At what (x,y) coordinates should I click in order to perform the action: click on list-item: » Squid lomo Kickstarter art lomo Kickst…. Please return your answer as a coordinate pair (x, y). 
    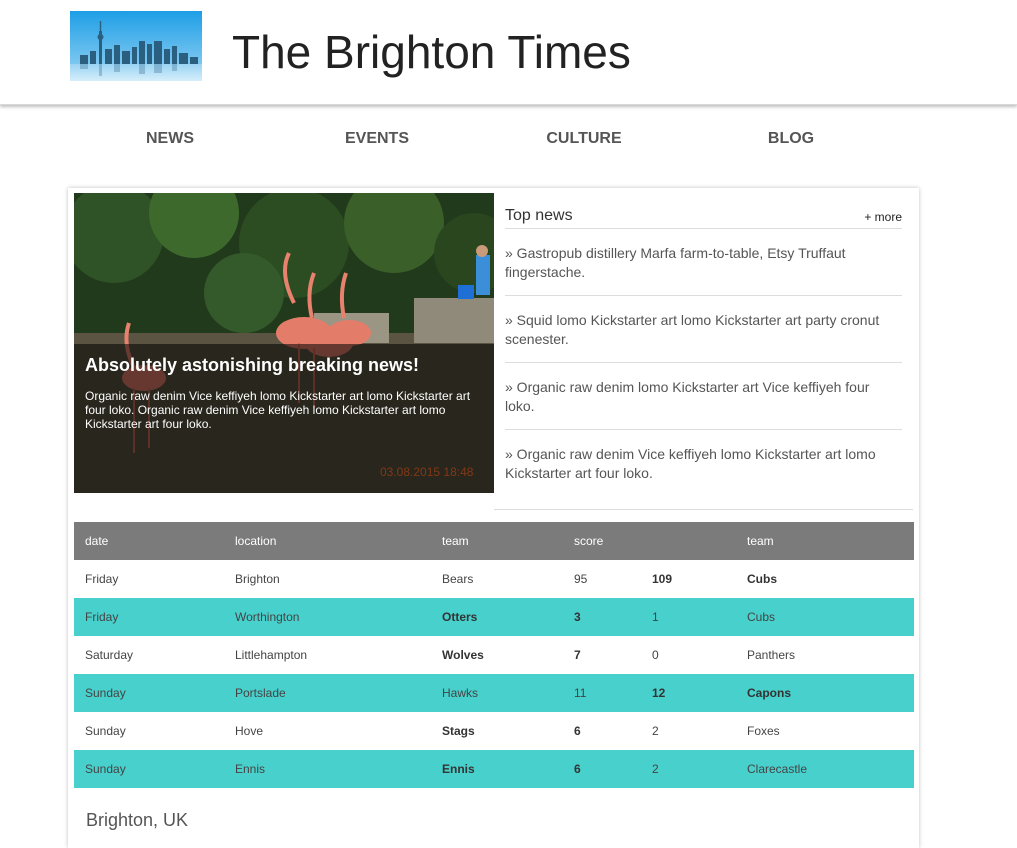
    Looking at the image, I should click on (703, 329).